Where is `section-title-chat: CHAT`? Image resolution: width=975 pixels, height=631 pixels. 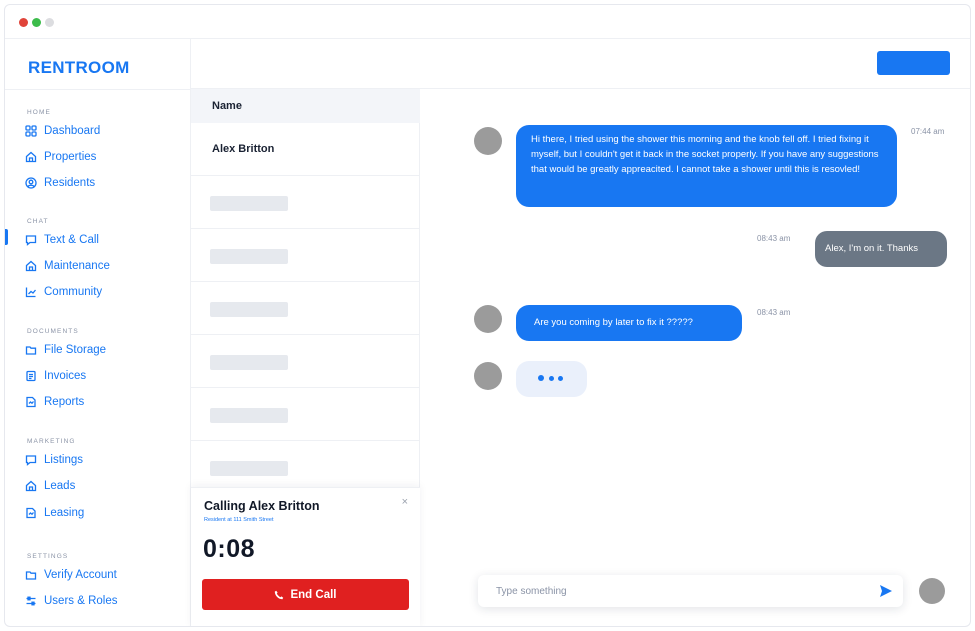
section-title-chat: CHAT is located at coordinates (38, 221).